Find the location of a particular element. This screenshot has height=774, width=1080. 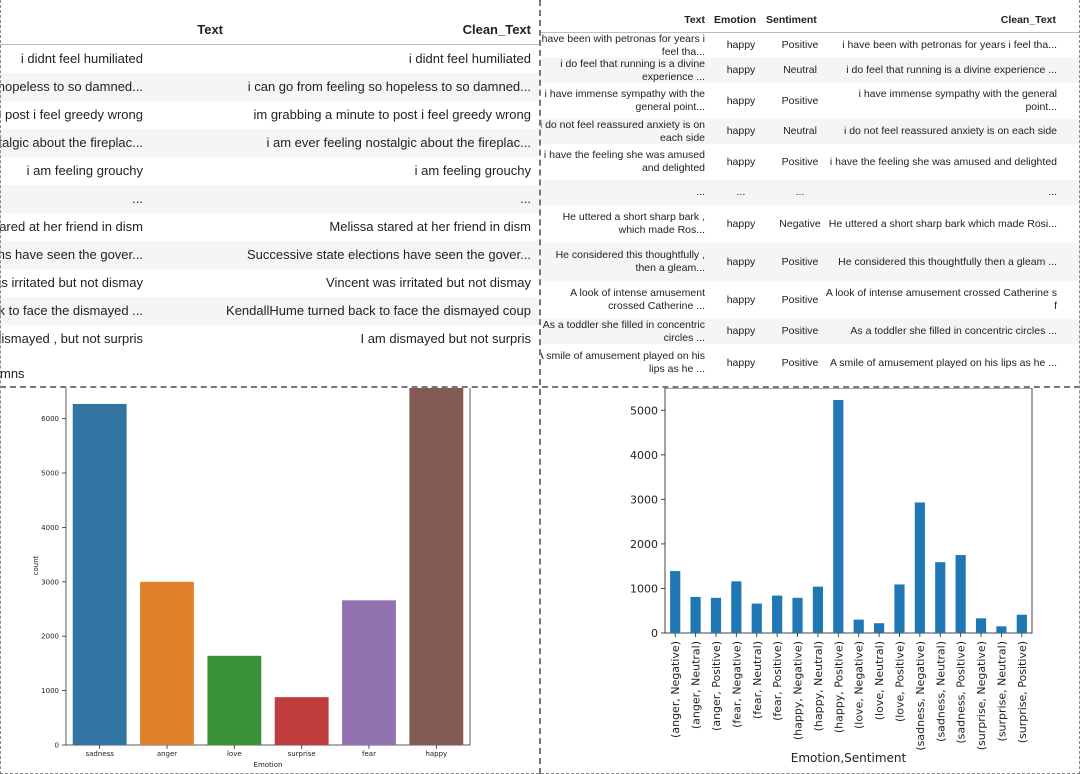

text-cell: Vincent was irritated but not dismay is located at coordinates (115, 283).